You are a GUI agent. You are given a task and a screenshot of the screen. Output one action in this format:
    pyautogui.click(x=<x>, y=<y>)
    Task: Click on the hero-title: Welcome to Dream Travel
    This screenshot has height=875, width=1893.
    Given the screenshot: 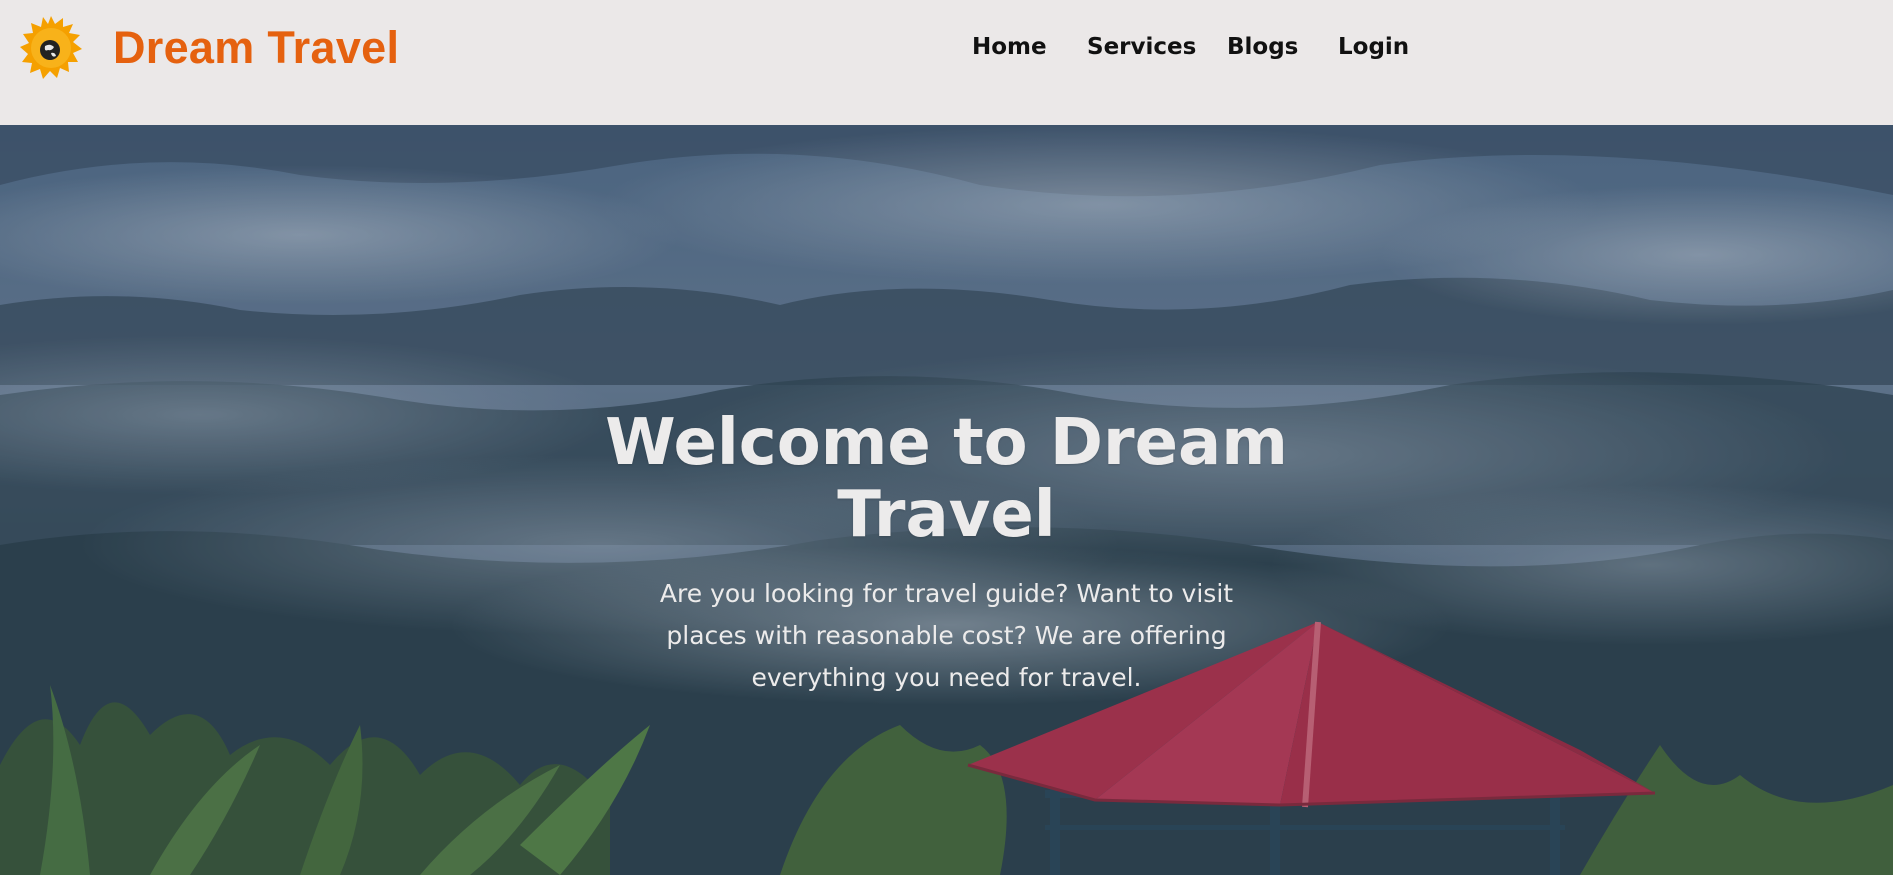 What is the action you would take?
    pyautogui.click(x=946, y=479)
    